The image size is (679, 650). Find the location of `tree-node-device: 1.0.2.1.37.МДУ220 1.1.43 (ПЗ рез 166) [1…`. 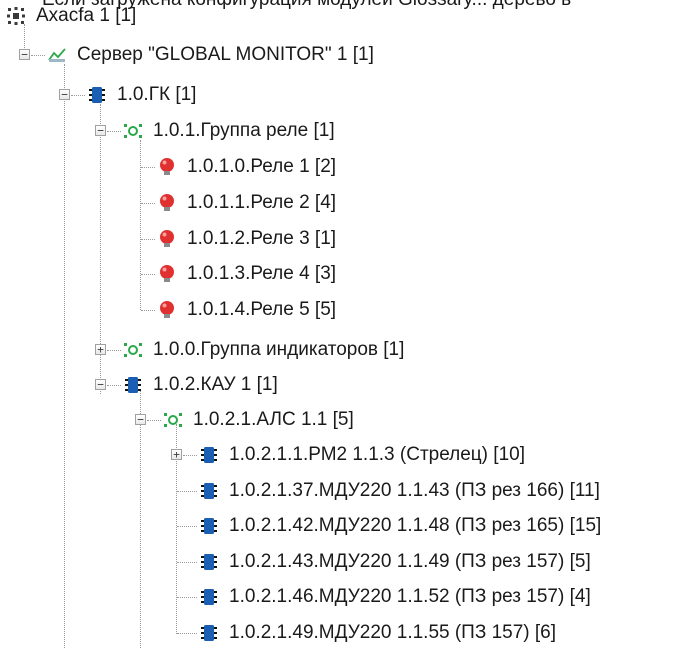

tree-node-device: 1.0.2.1.37.МДУ220 1.1.43 (ПЗ рез 166) [1… is located at coordinates (388, 491).